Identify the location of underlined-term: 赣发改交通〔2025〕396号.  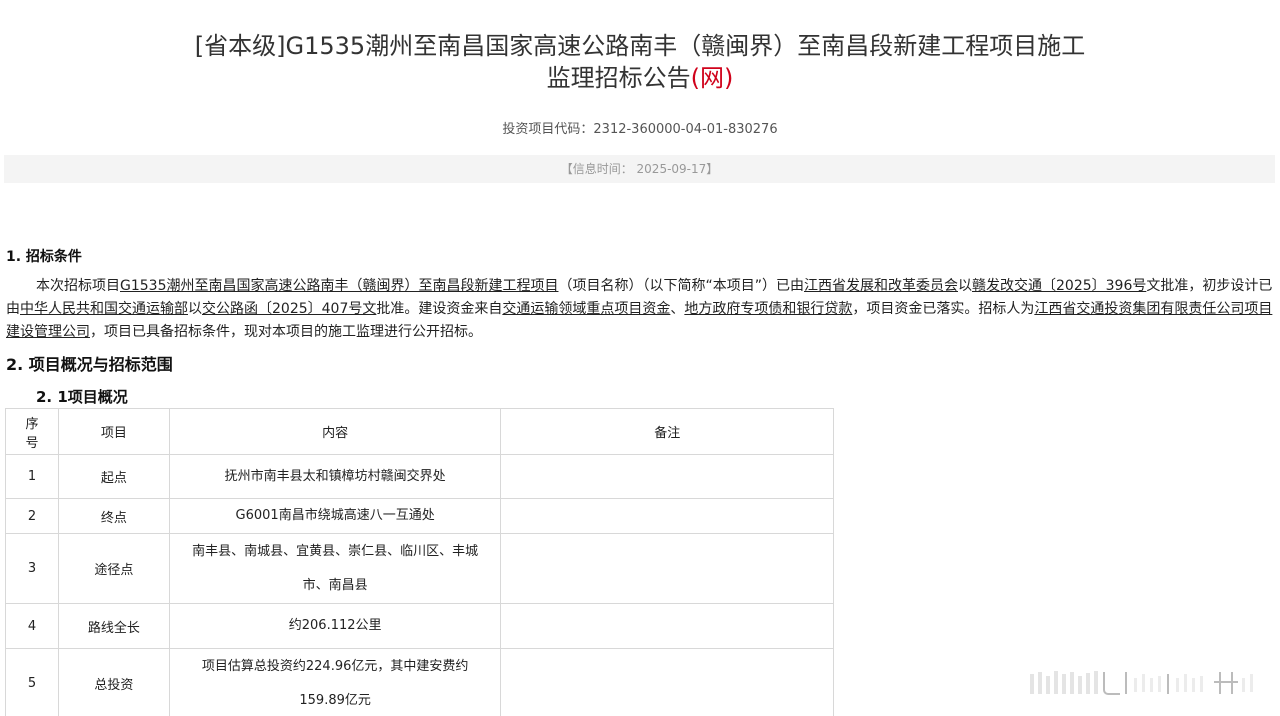
(1059, 286).